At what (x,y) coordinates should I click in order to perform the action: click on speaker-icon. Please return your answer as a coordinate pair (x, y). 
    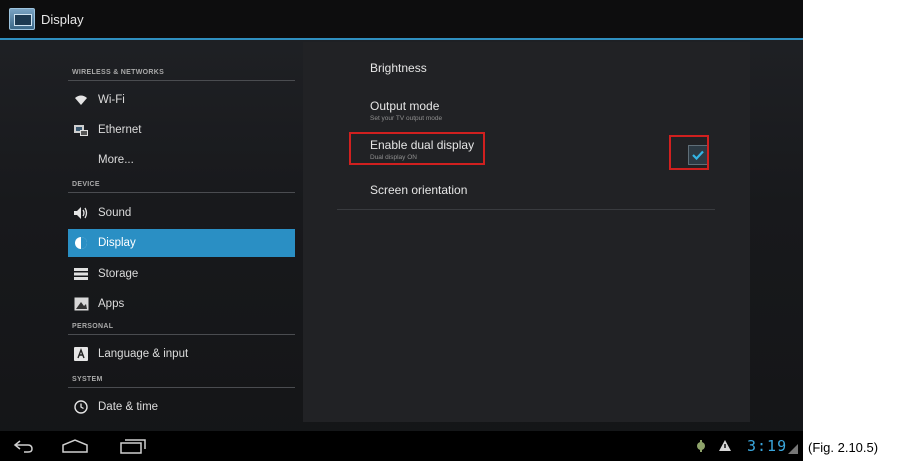
    Looking at the image, I should click on (81, 213).